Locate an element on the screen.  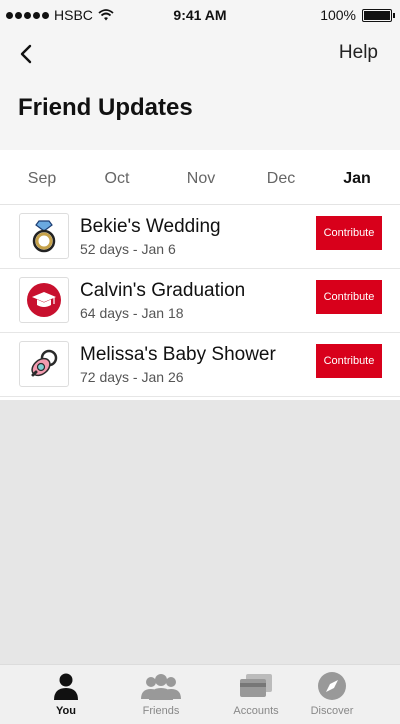
tab-label: Friends is located at coordinates (161, 711).